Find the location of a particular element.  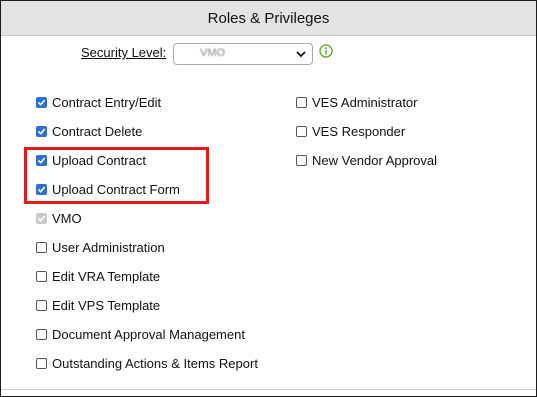

divider is located at coordinates (268, 389).